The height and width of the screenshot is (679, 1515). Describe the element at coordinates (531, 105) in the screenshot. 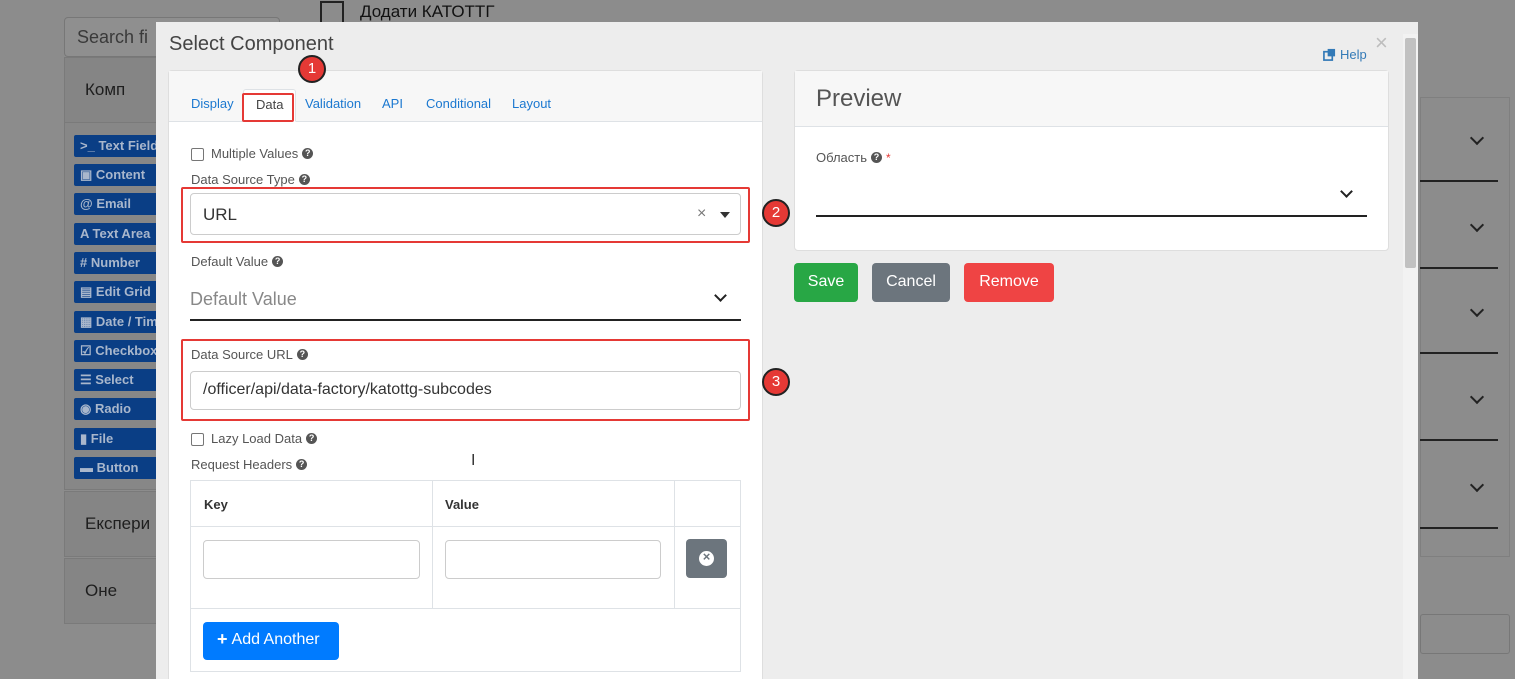

I see `tab-layout: Layout` at that location.